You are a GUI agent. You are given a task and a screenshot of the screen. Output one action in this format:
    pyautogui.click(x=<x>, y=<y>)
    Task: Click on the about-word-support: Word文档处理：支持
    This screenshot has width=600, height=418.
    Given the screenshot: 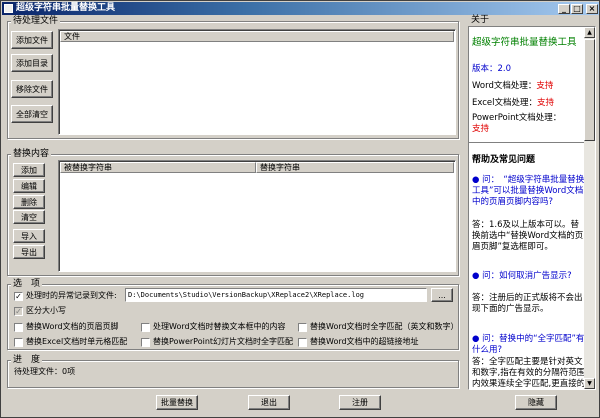 What is the action you would take?
    pyautogui.click(x=512, y=86)
    